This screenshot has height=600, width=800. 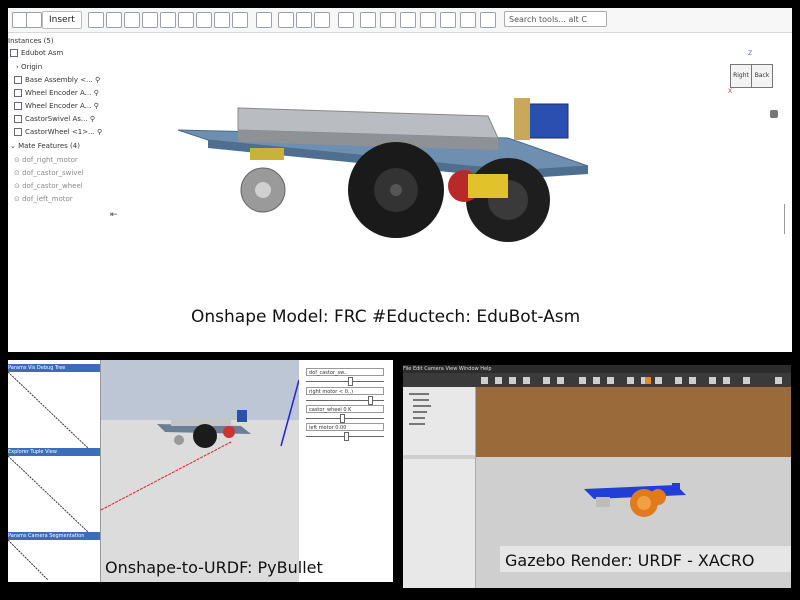 I want to click on cylindrical-mate-icon, so click(x=204, y=20).